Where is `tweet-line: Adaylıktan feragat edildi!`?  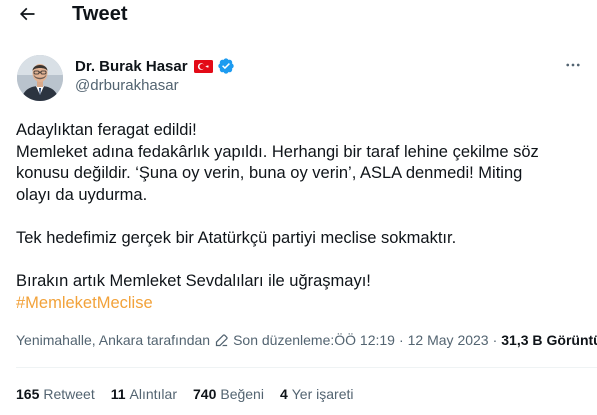
tweet-line: Adaylıktan feragat edildi! is located at coordinates (106, 130).